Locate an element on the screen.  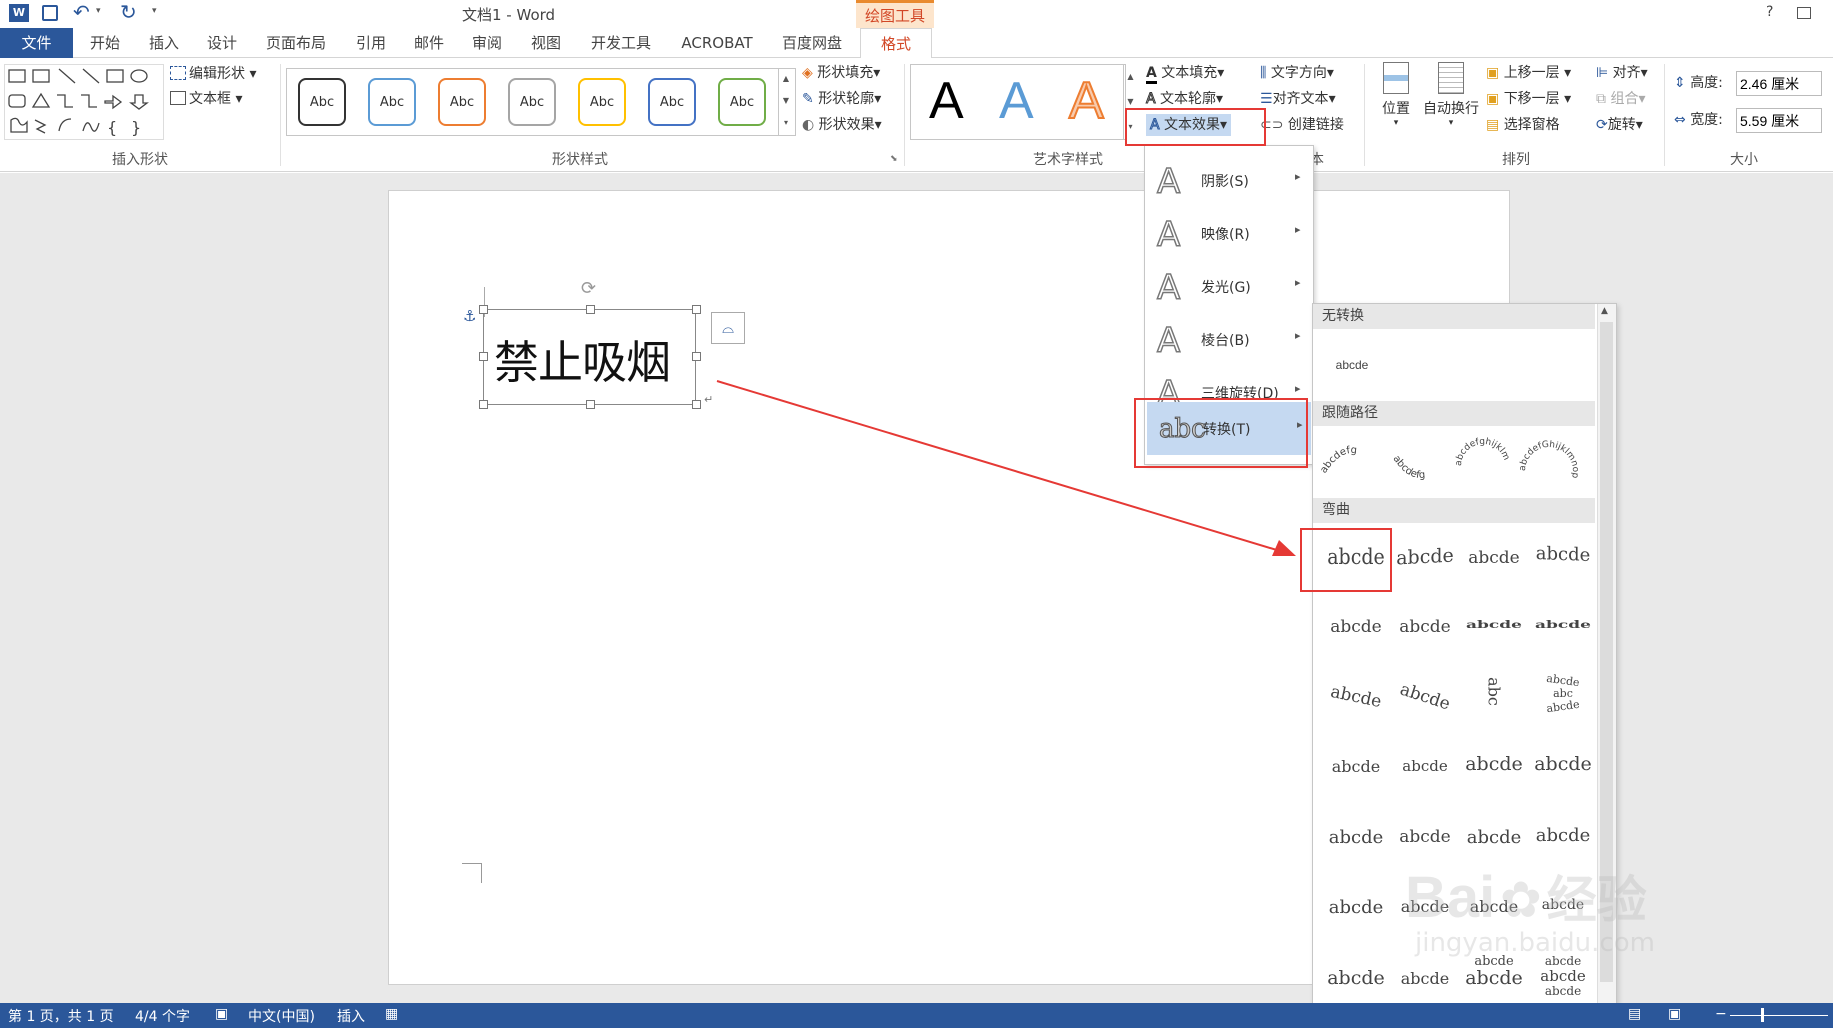
macro-icon: ▦ is located at coordinates (391, 1014).